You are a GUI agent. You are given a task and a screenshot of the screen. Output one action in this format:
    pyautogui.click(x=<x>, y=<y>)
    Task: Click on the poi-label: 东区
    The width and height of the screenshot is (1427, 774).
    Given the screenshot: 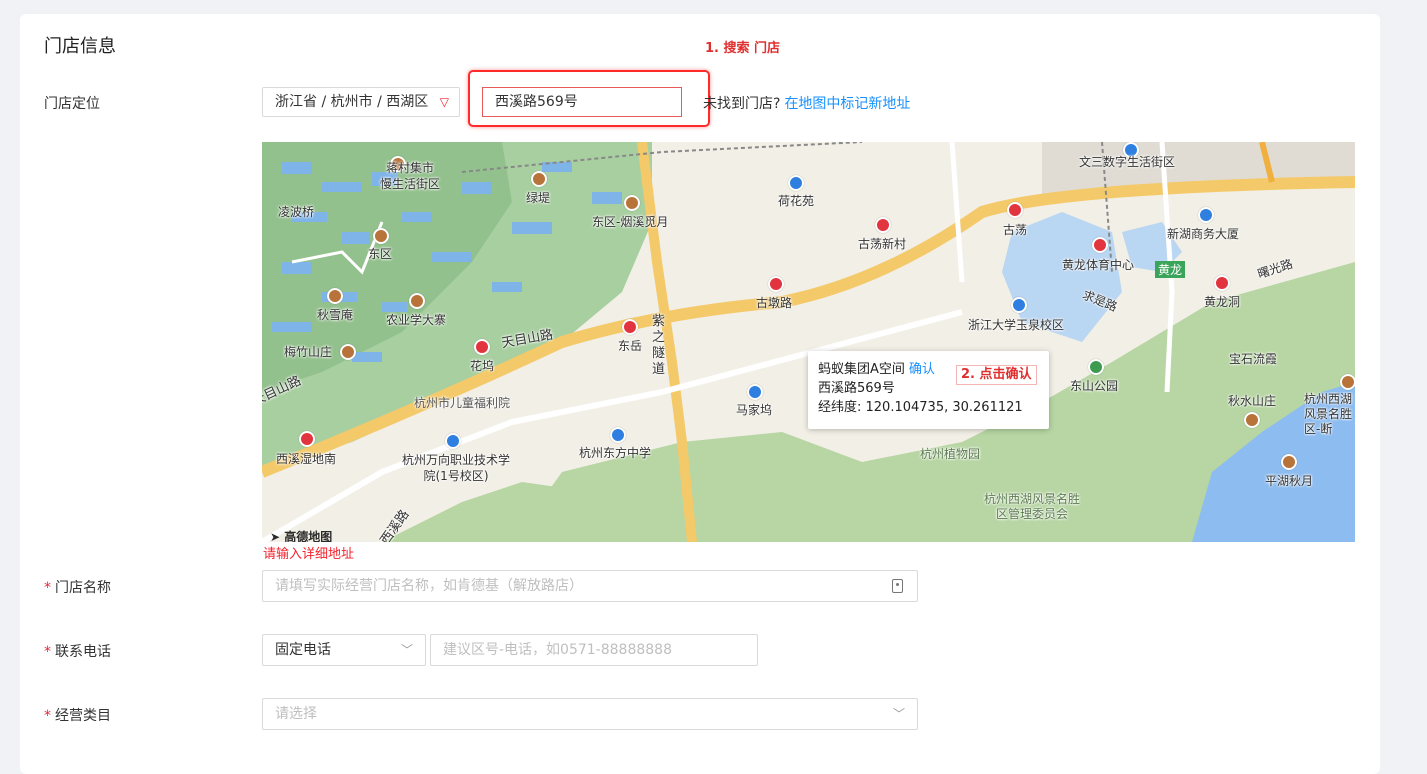 What is the action you would take?
    pyautogui.click(x=380, y=254)
    